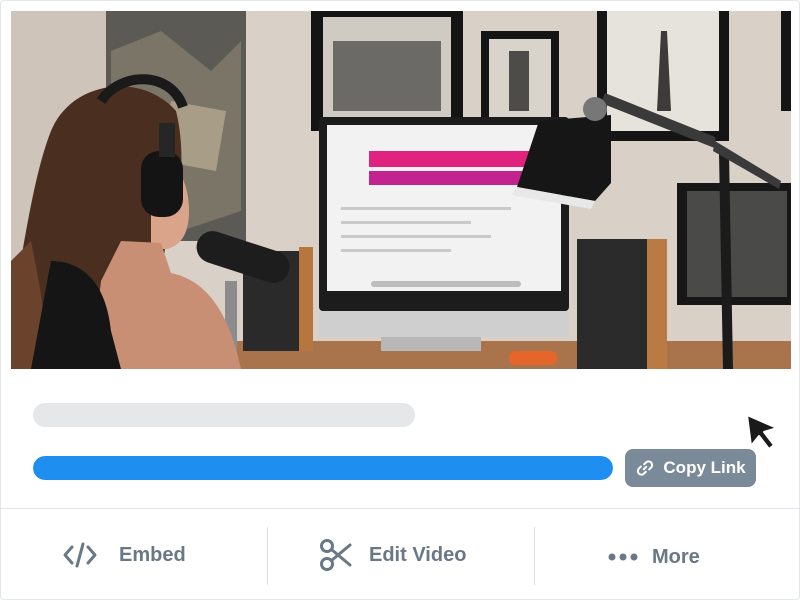 The height and width of the screenshot is (600, 800). Describe the element at coordinates (645, 468) in the screenshot. I see `link-icon` at that location.